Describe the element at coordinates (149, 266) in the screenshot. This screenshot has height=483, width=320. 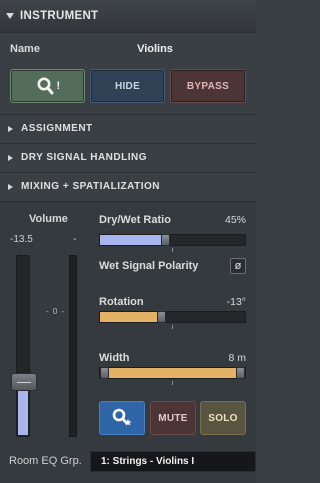
I see `polarity-label: Wet Signal Polarity` at that location.